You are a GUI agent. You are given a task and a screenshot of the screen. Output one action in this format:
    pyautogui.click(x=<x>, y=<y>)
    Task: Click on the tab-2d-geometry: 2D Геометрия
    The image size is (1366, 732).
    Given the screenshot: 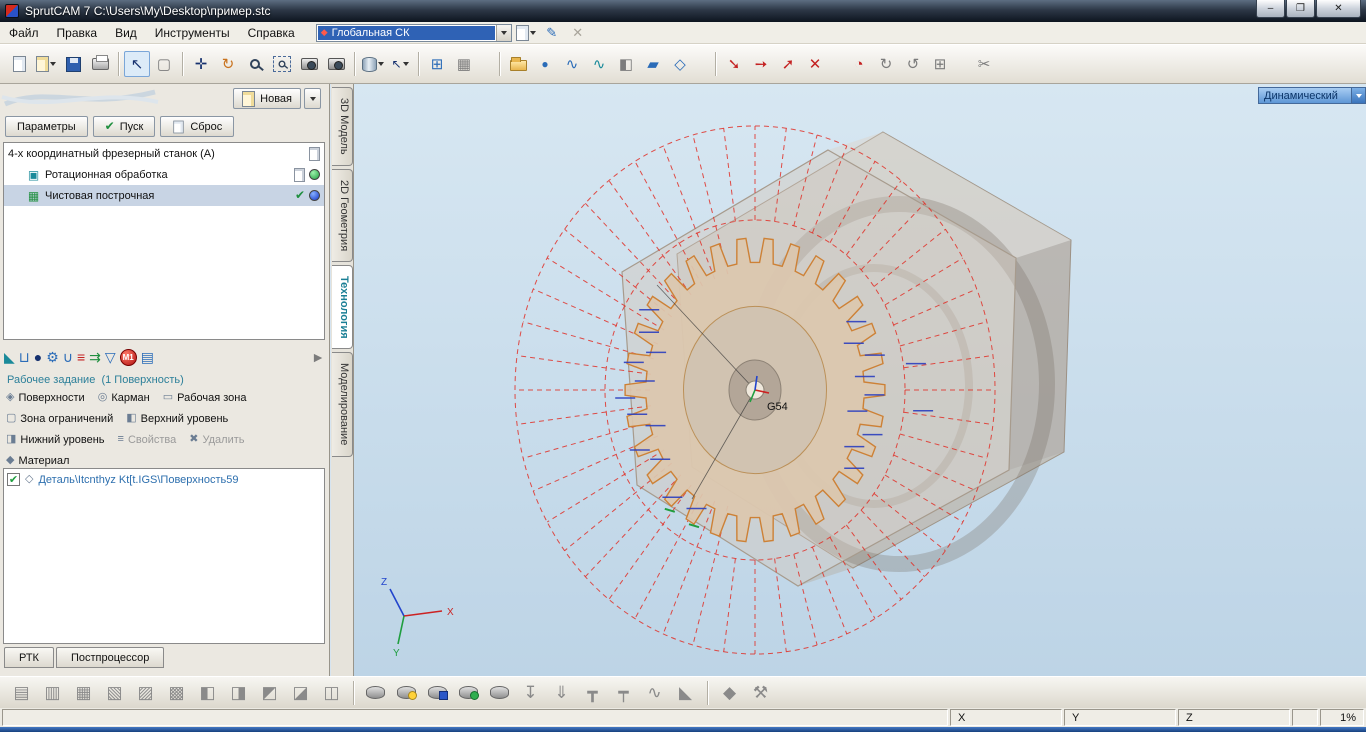 What is the action you would take?
    pyautogui.click(x=342, y=215)
    